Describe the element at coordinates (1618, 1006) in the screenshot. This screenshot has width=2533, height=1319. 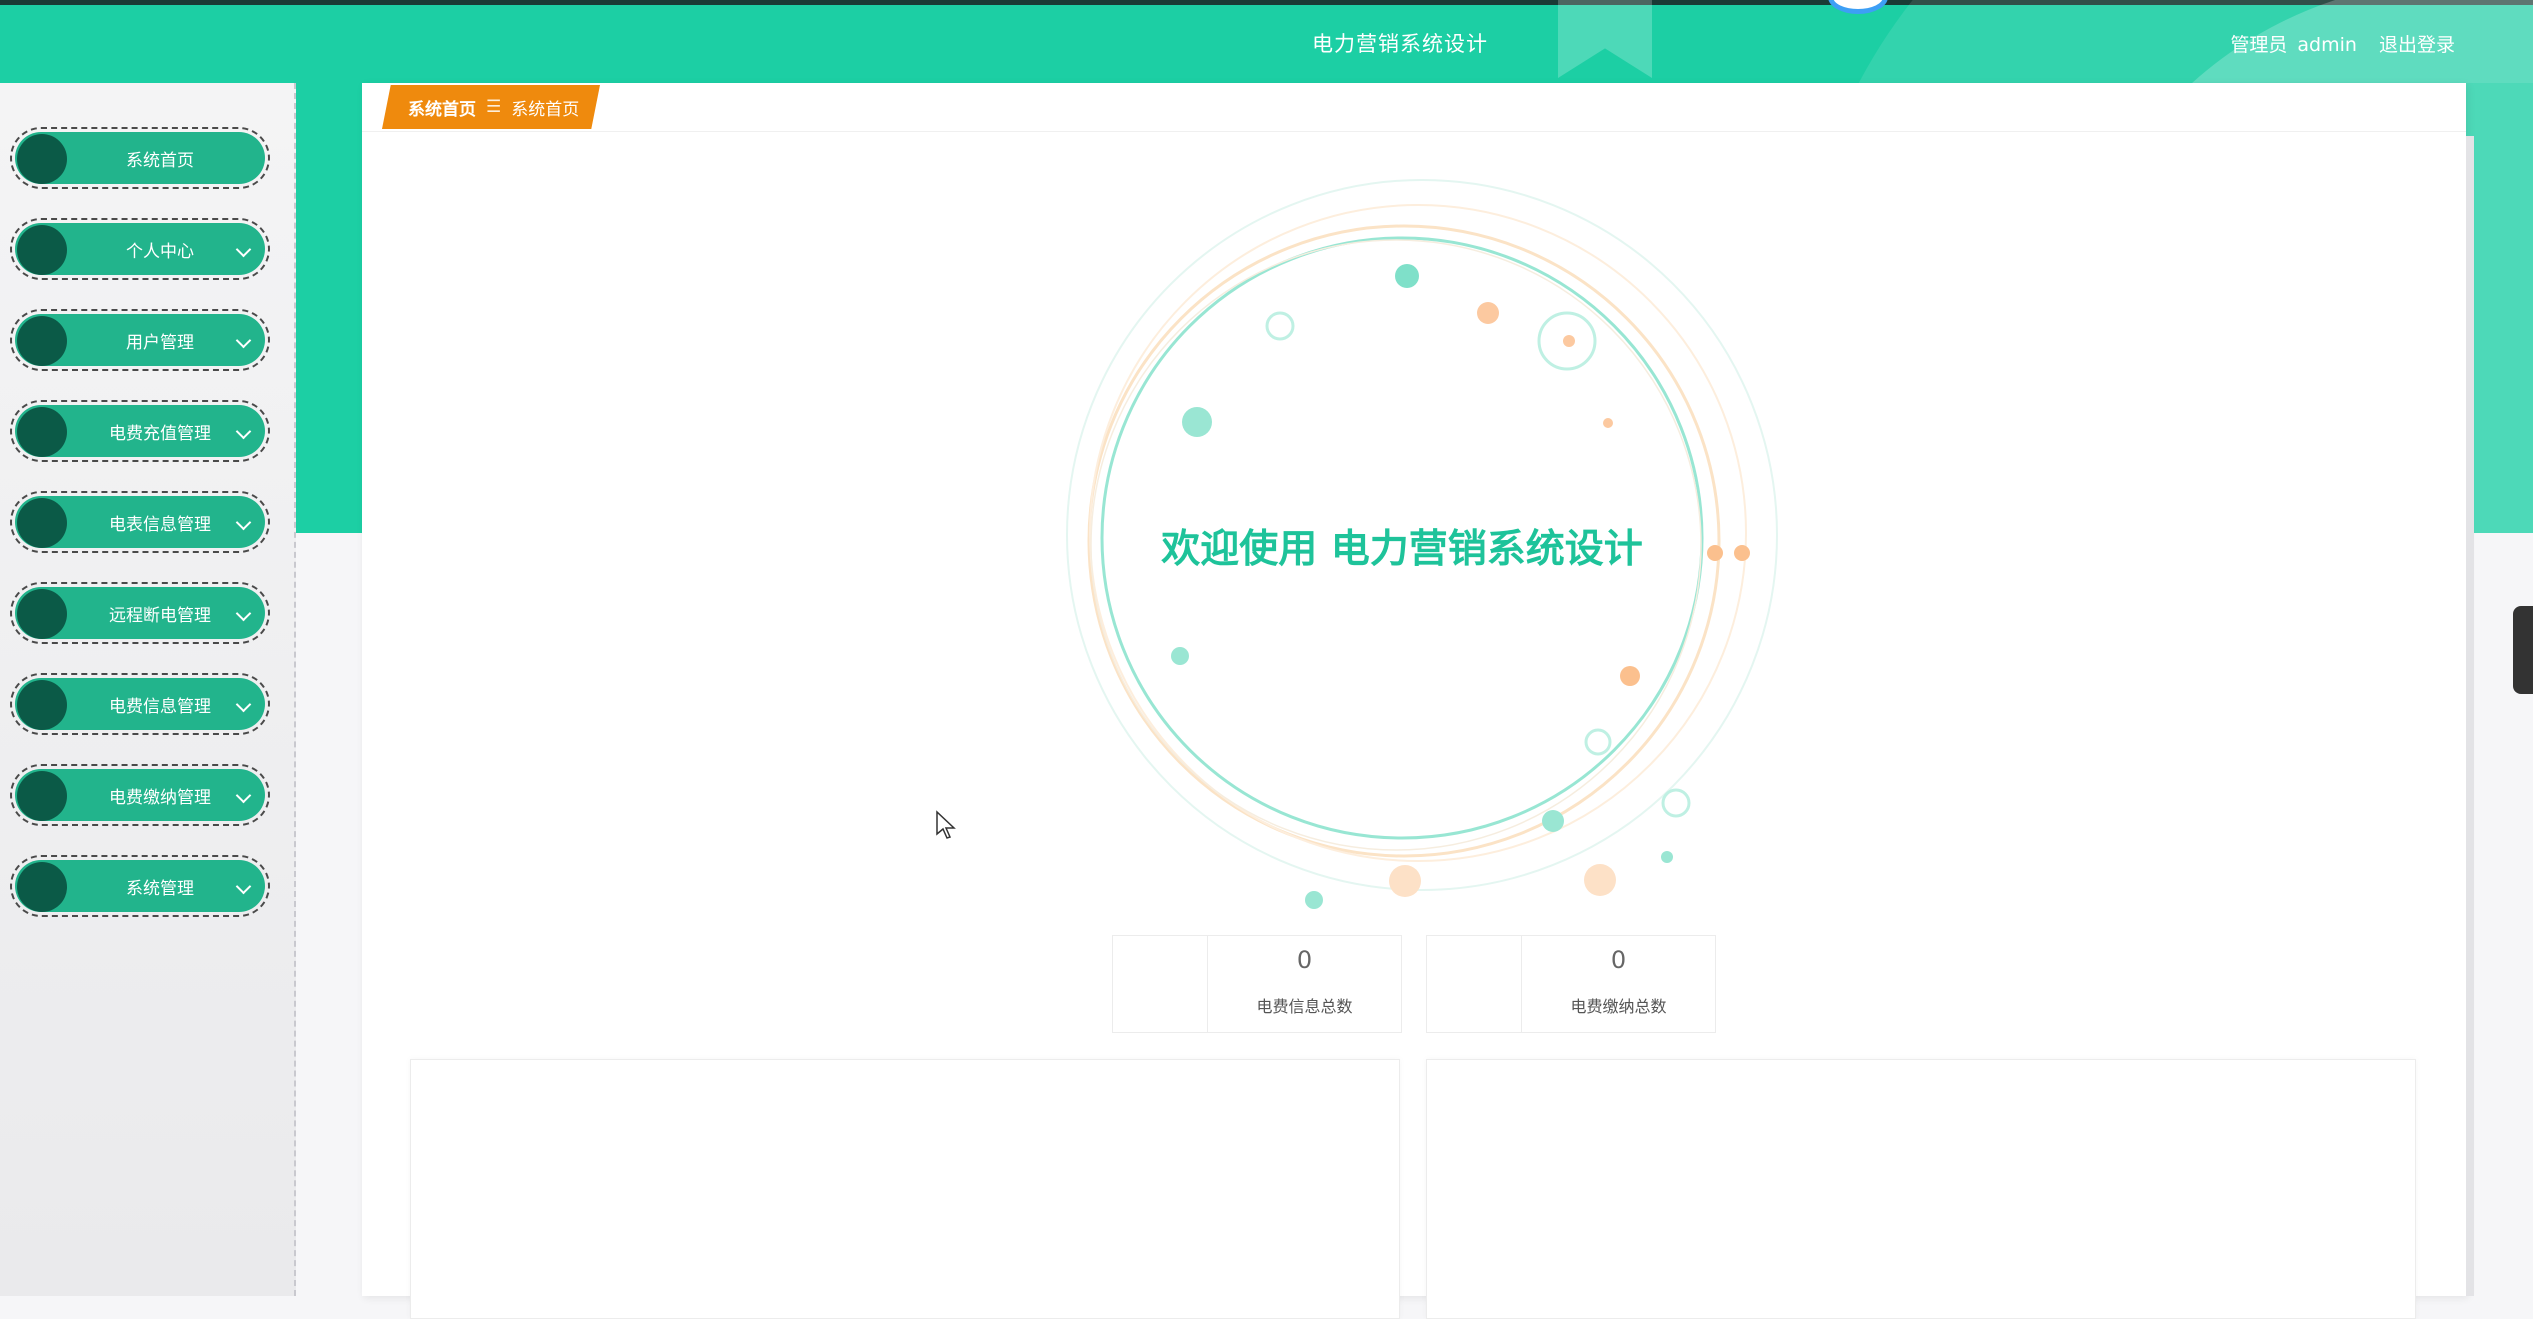
I see `stat-label: 电费缴纳总数` at that location.